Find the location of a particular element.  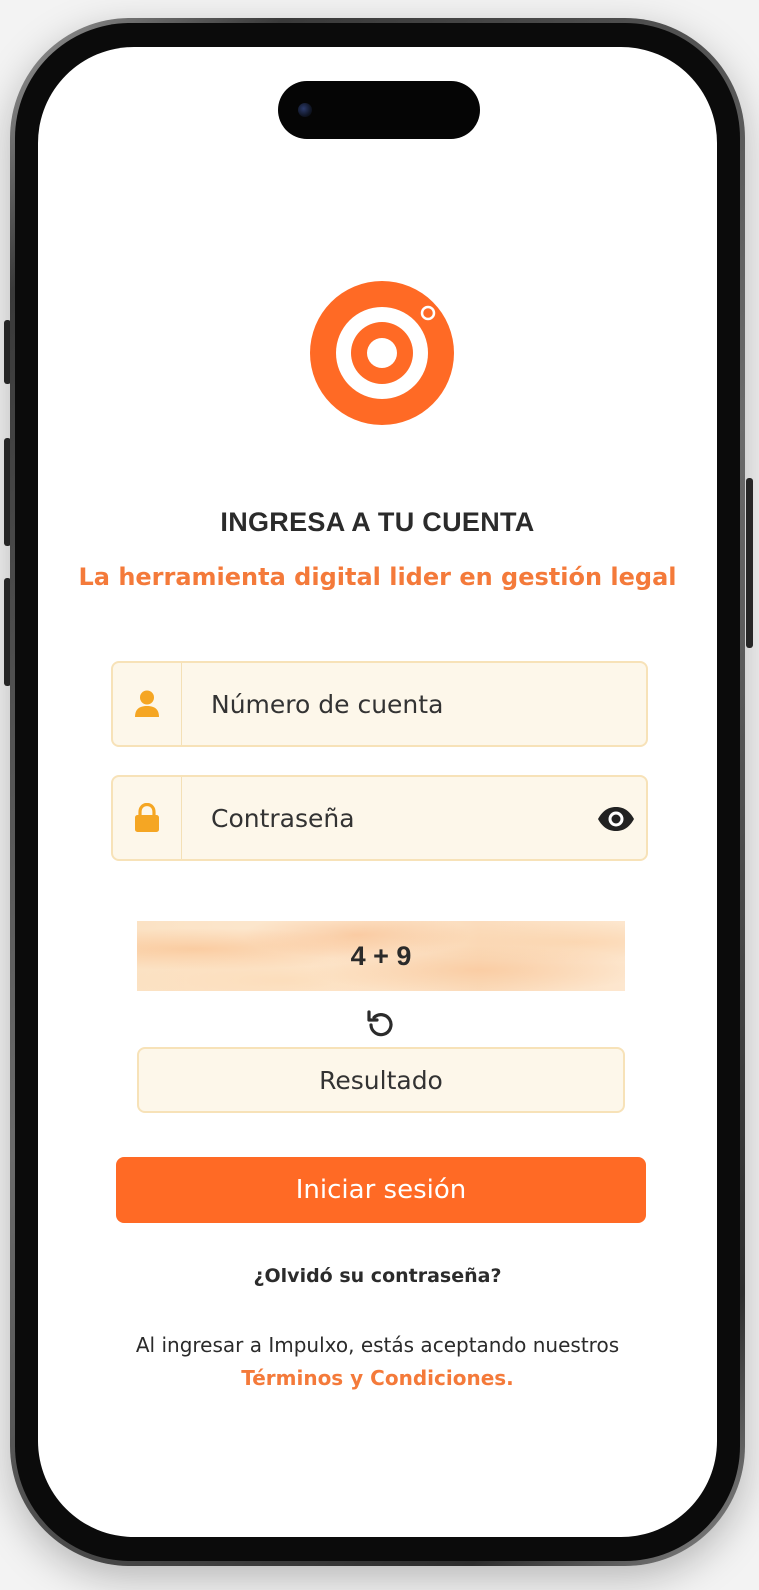

refresh-captcha-button is located at coordinates (381, 1024).